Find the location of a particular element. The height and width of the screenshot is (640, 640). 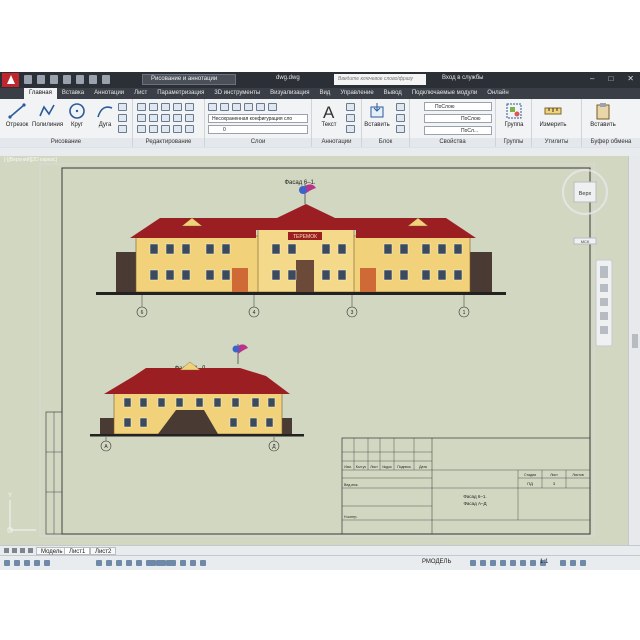

save-icon is located at coordinates (54, 79).